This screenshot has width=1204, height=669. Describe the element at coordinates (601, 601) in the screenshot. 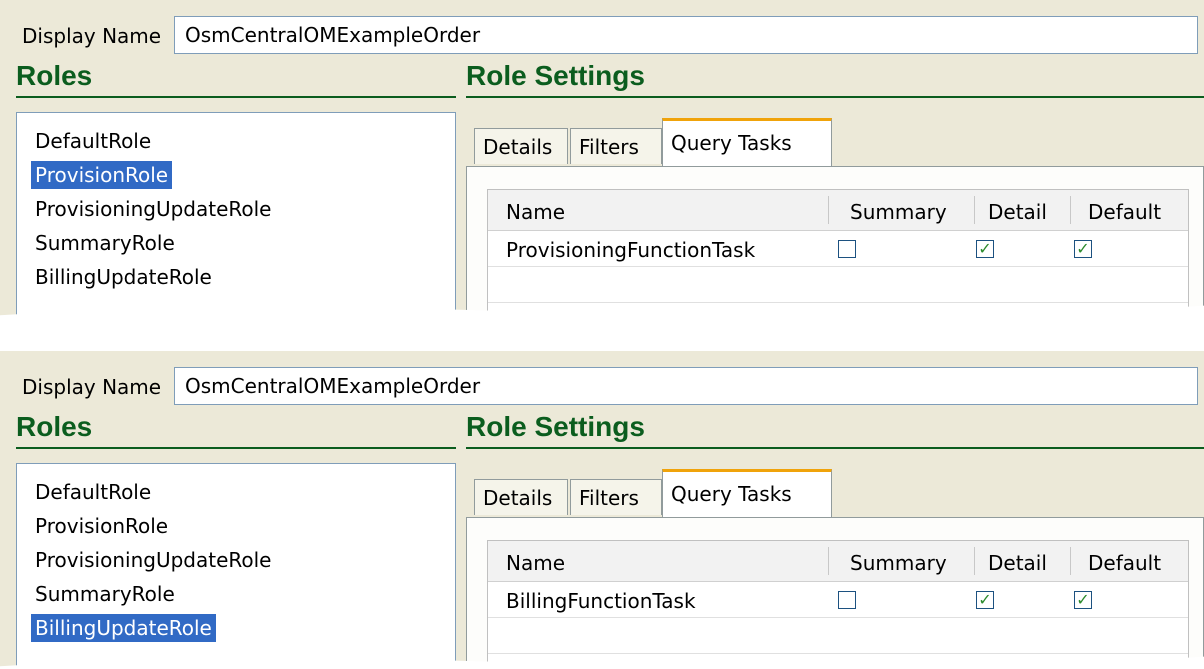

I see `task-name-cell: BillingFunctionTask` at that location.